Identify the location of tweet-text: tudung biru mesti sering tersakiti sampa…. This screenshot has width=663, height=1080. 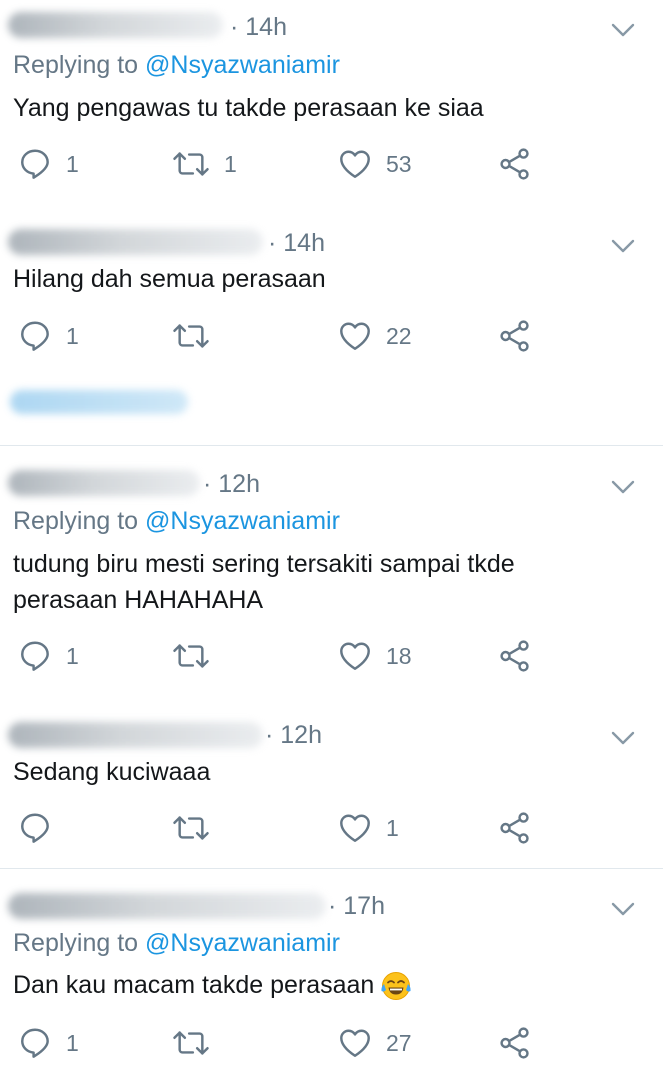
(264, 582).